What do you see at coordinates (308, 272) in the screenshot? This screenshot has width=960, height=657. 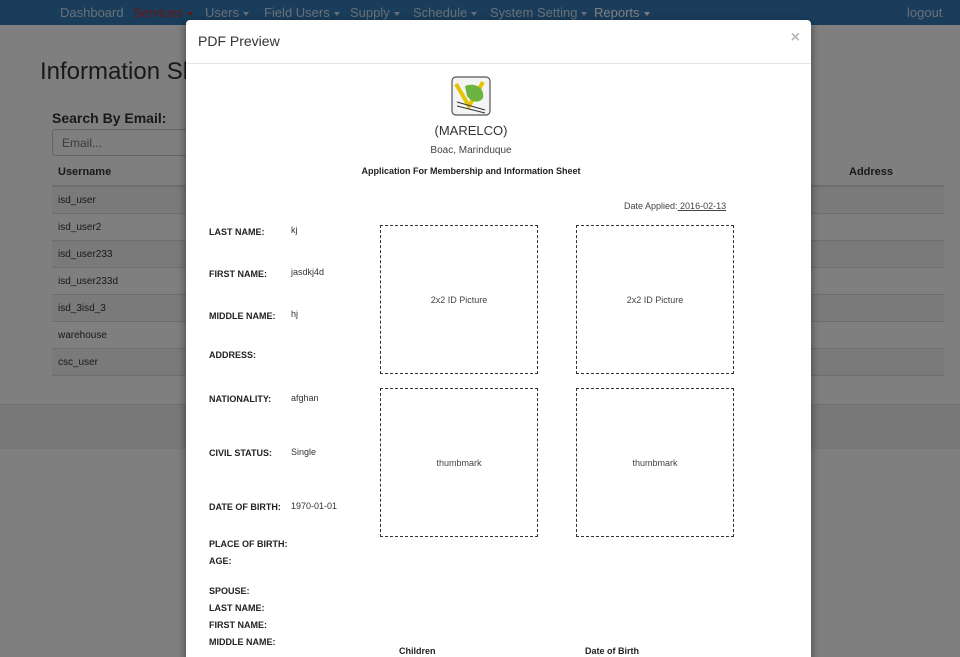 I see `first-name-value: jasdkj4d` at bounding box center [308, 272].